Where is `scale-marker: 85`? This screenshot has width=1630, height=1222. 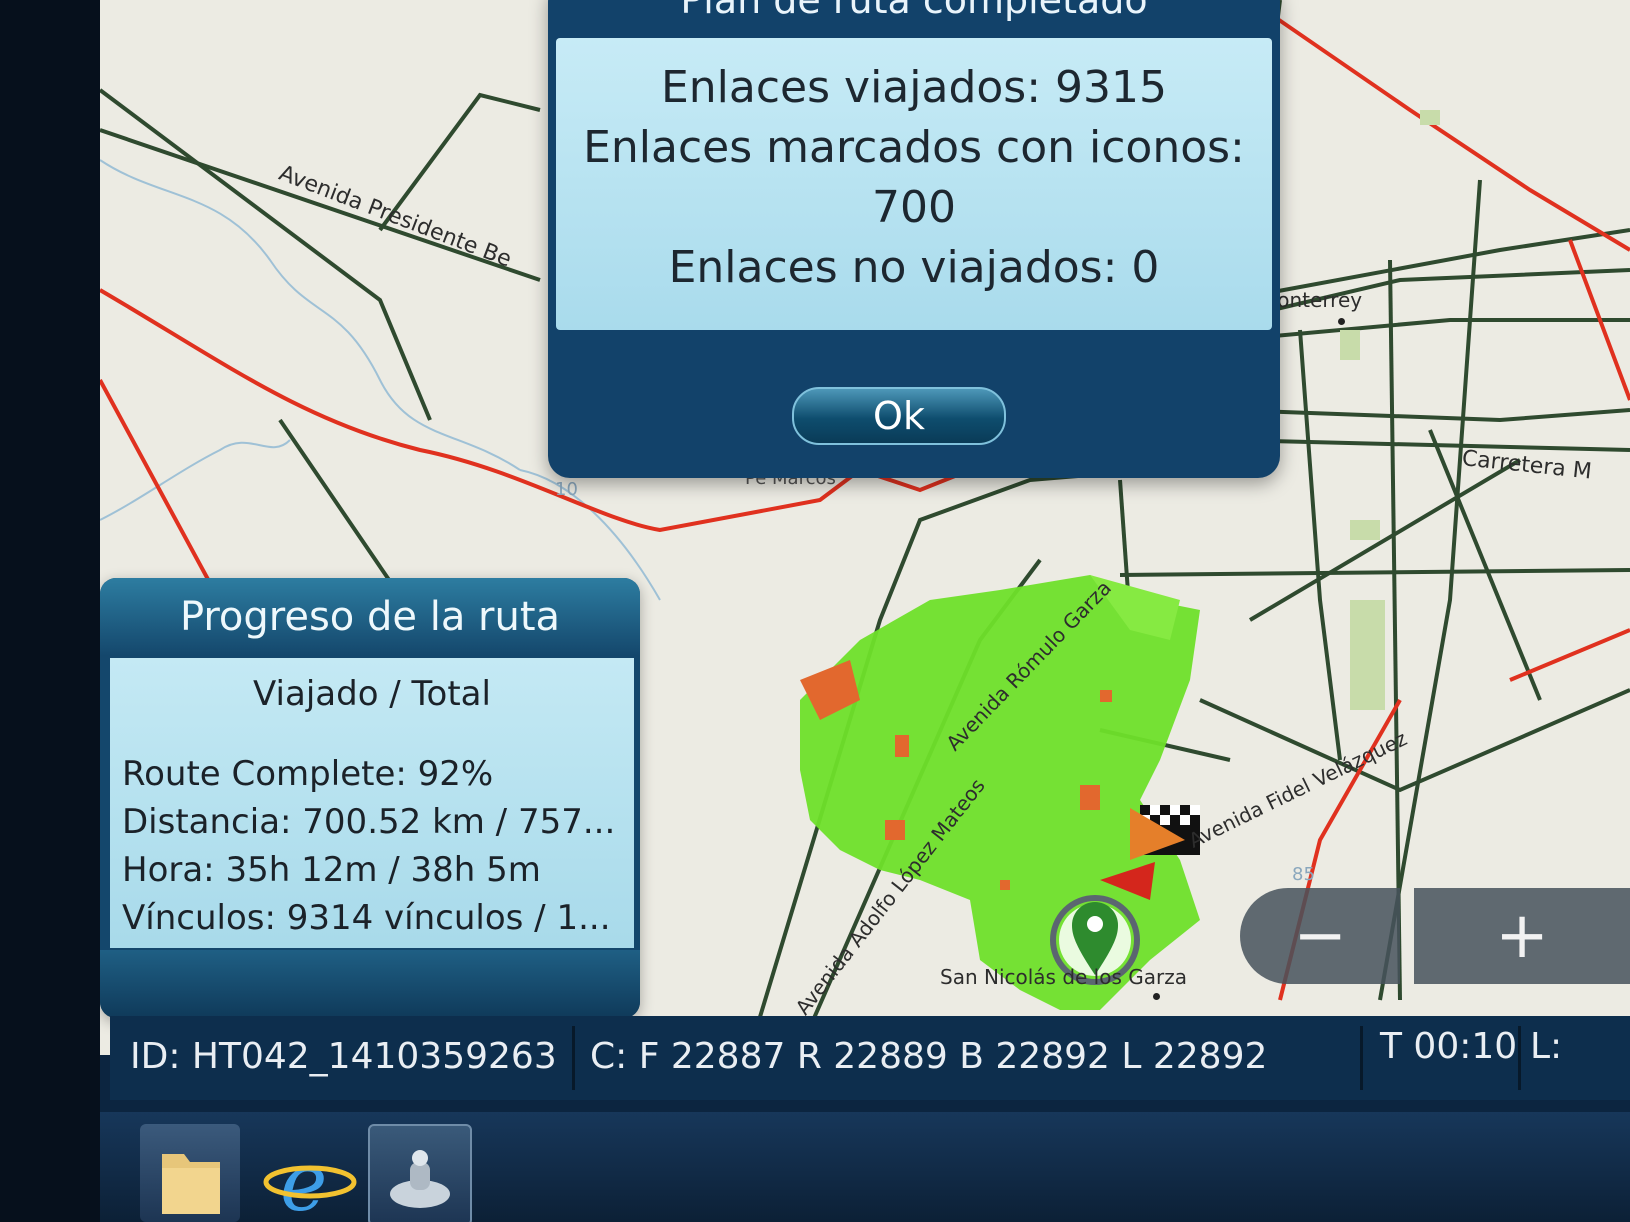 scale-marker: 85 is located at coordinates (1303, 874).